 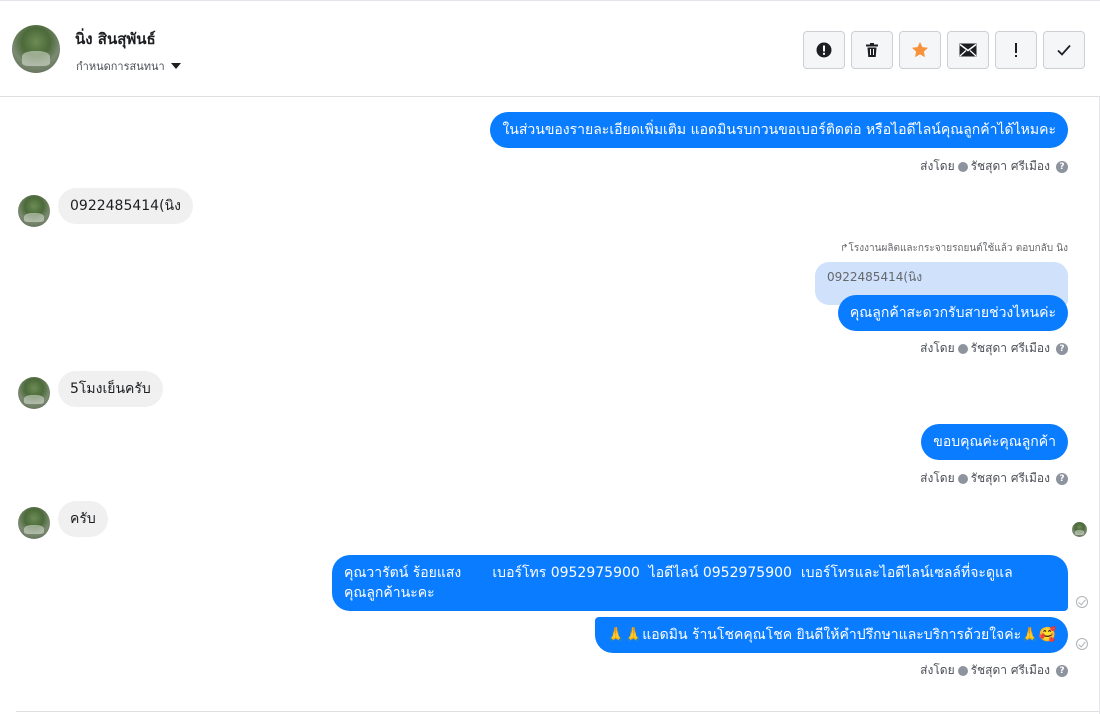 I want to click on incoming-message: 0922485414(นิง, so click(x=125, y=206).